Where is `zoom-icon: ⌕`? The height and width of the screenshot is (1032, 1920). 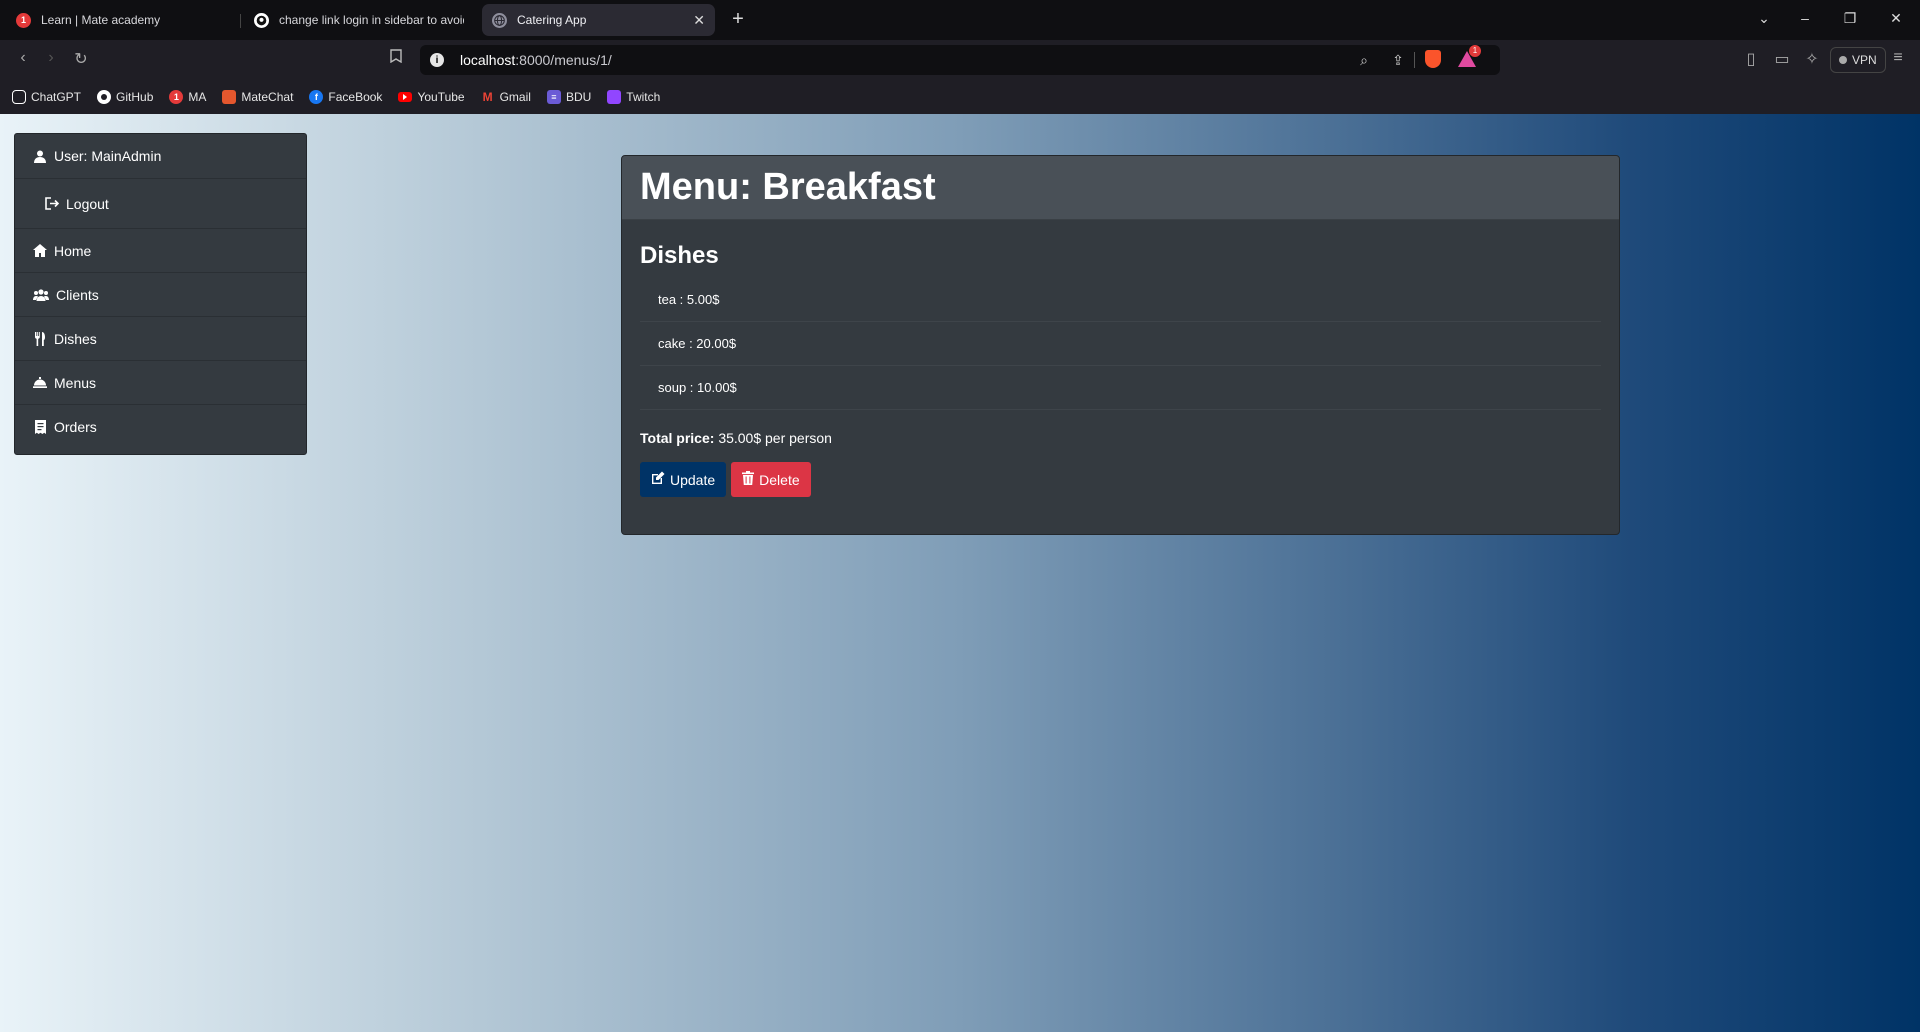
zoom-icon: ⌕ is located at coordinates (1364, 60).